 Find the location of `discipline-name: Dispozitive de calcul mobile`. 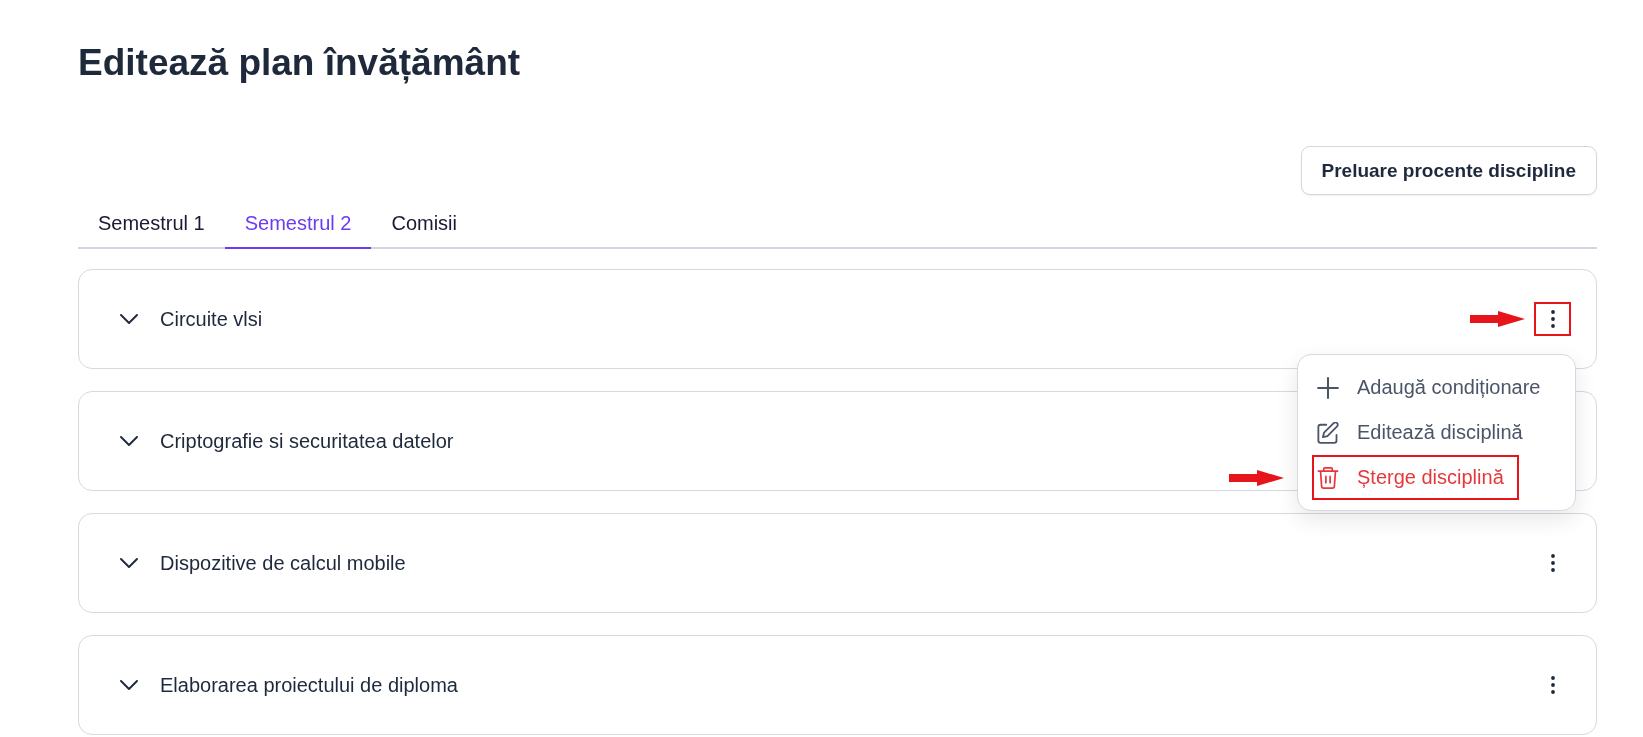

discipline-name: Dispozitive de calcul mobile is located at coordinates (283, 563).